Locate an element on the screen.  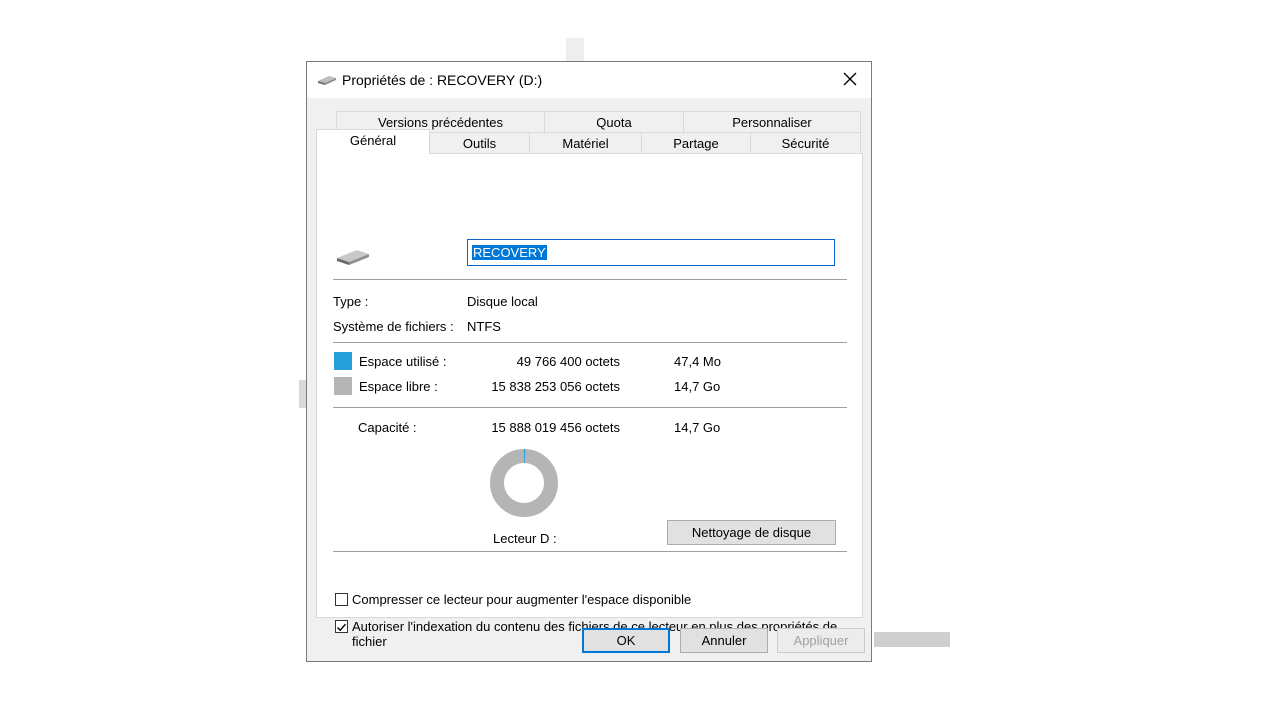
window-title: Propriétés de : RECOVERY (D:) is located at coordinates (442, 80).